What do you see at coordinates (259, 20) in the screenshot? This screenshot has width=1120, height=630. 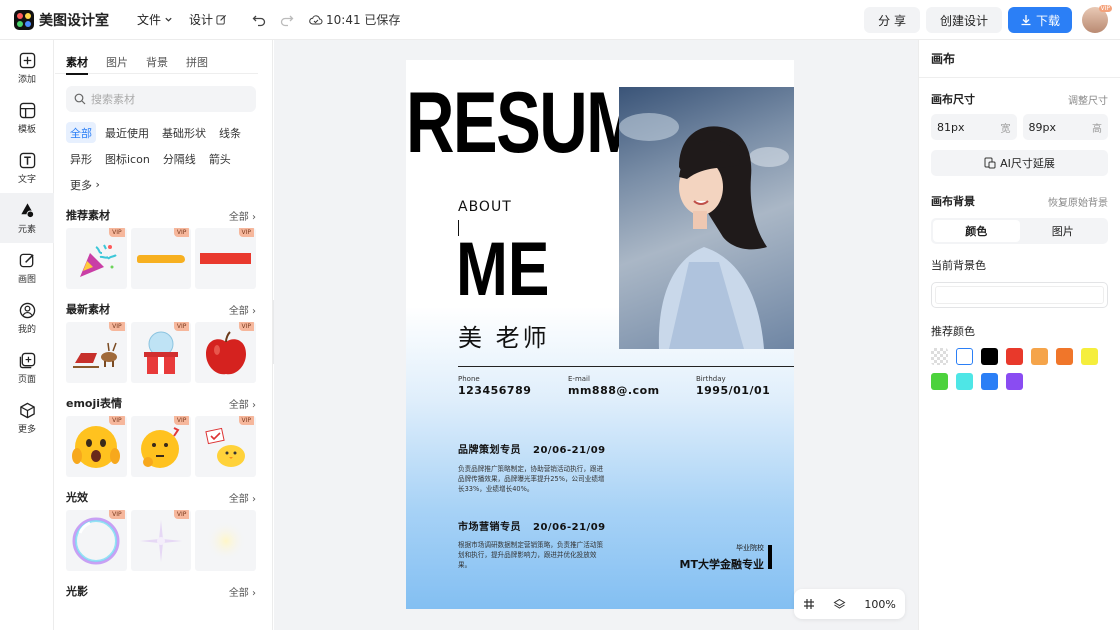 I see `undo-button` at bounding box center [259, 20].